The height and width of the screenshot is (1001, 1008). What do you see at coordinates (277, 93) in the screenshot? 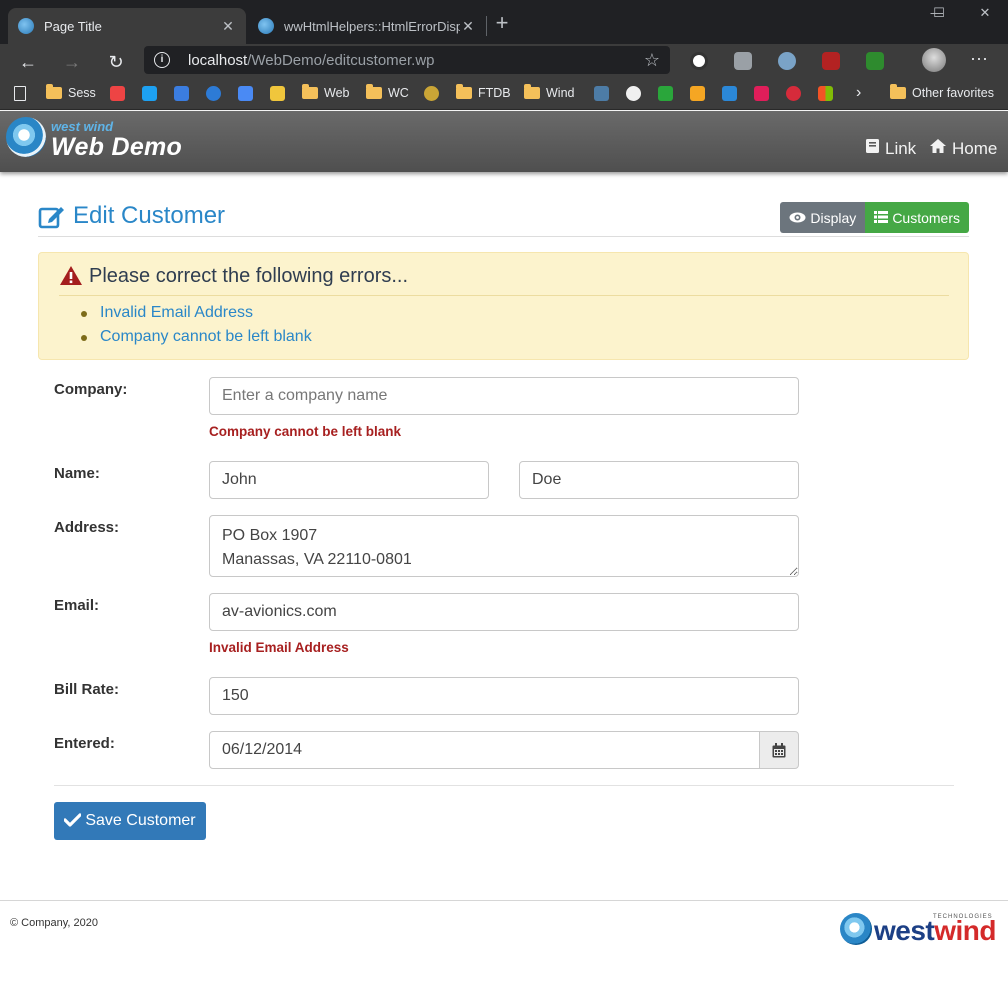
I see `bookmark-notes-icon` at bounding box center [277, 93].